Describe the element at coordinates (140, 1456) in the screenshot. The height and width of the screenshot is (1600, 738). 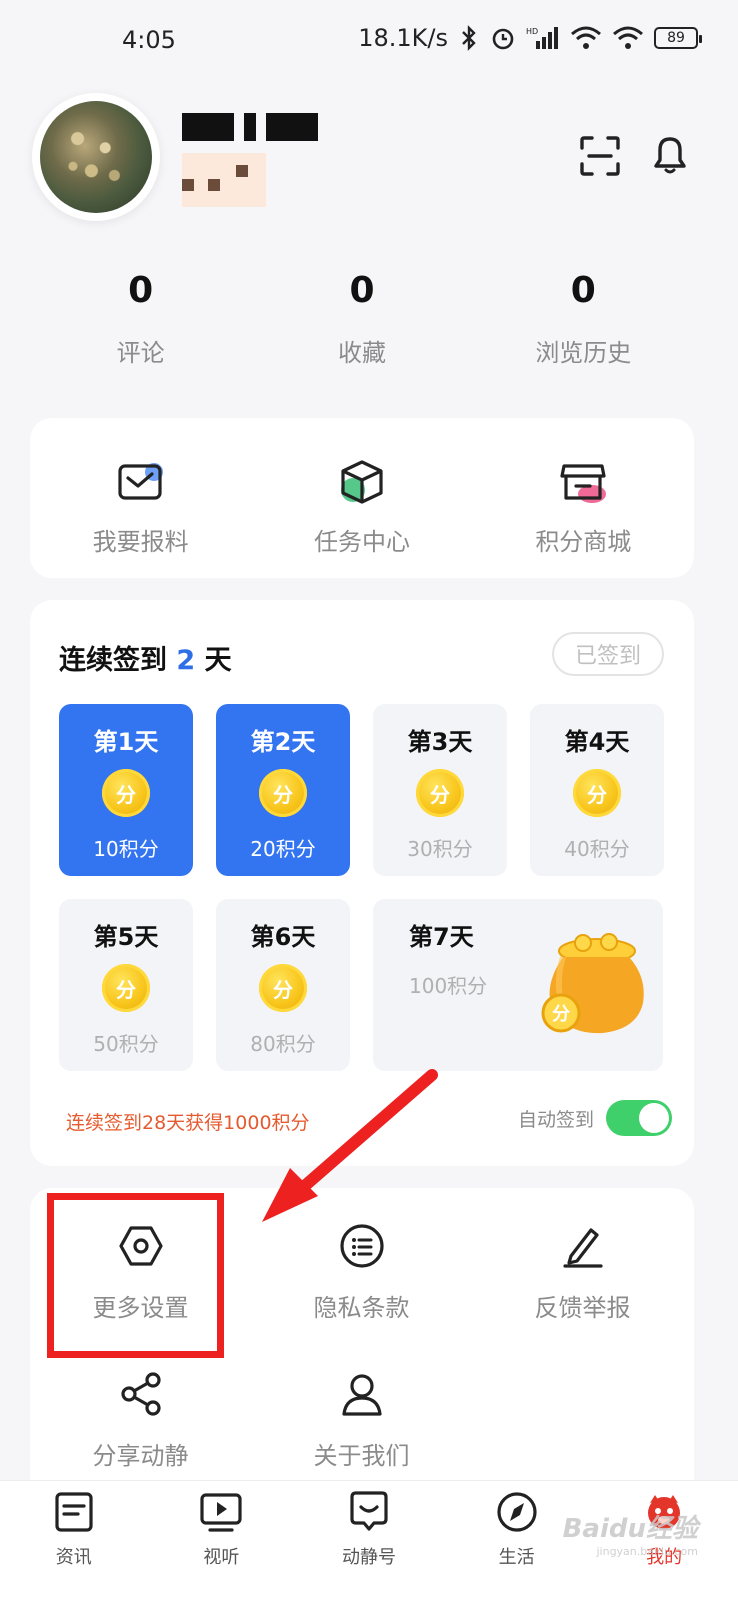
I see `menu-label: 分享动静` at that location.